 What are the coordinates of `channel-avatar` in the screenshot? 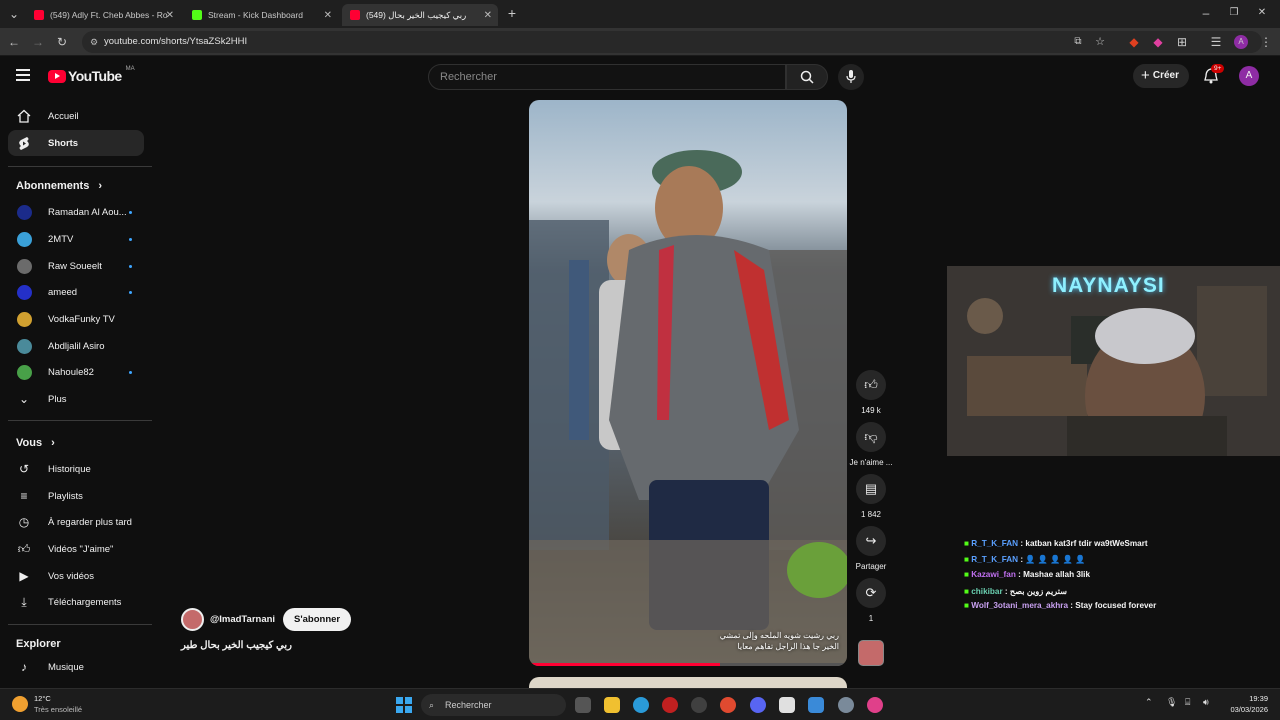 It's located at (192, 619).